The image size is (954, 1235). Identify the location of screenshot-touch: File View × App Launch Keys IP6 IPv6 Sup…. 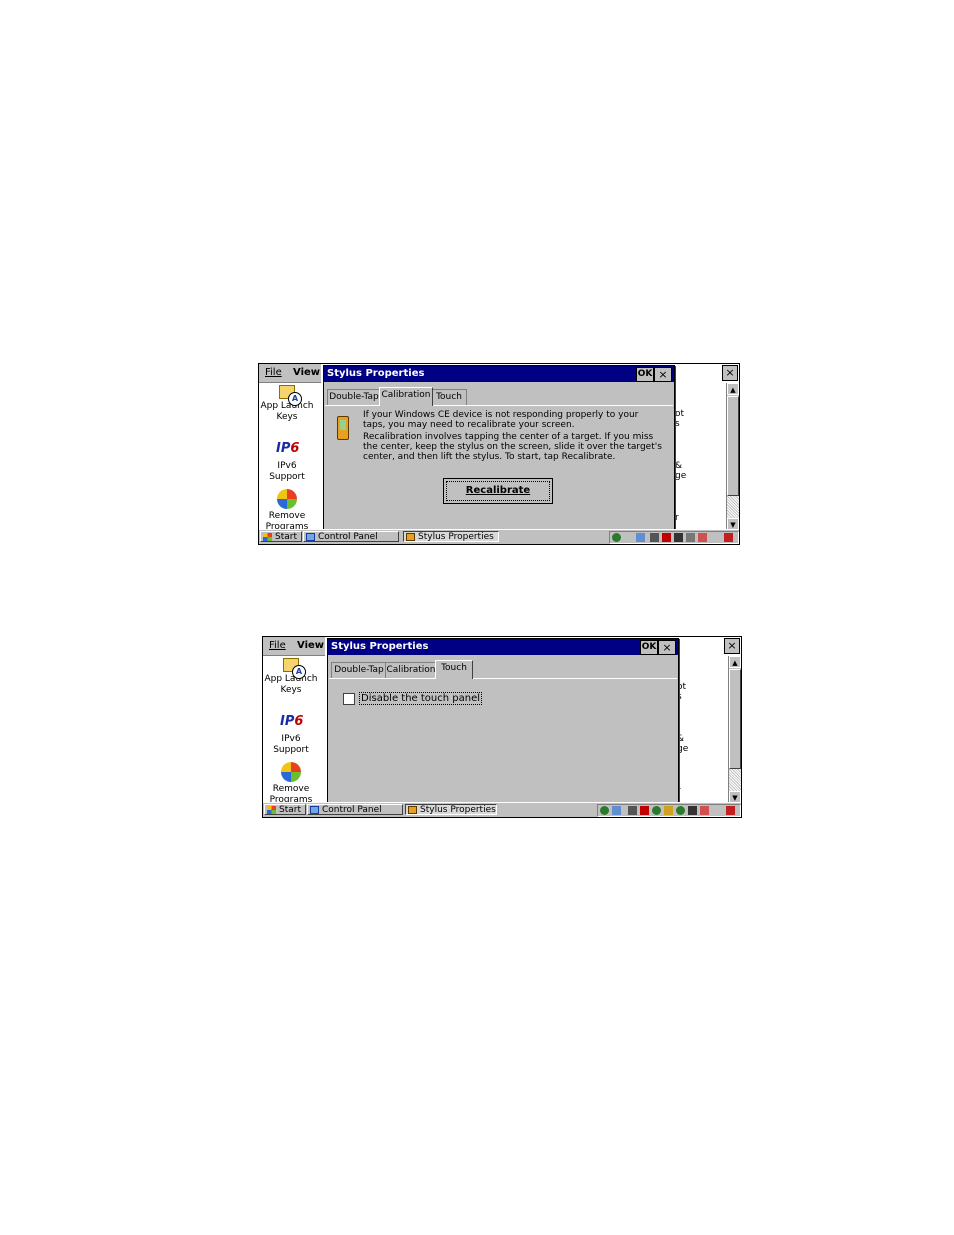
(502, 727).